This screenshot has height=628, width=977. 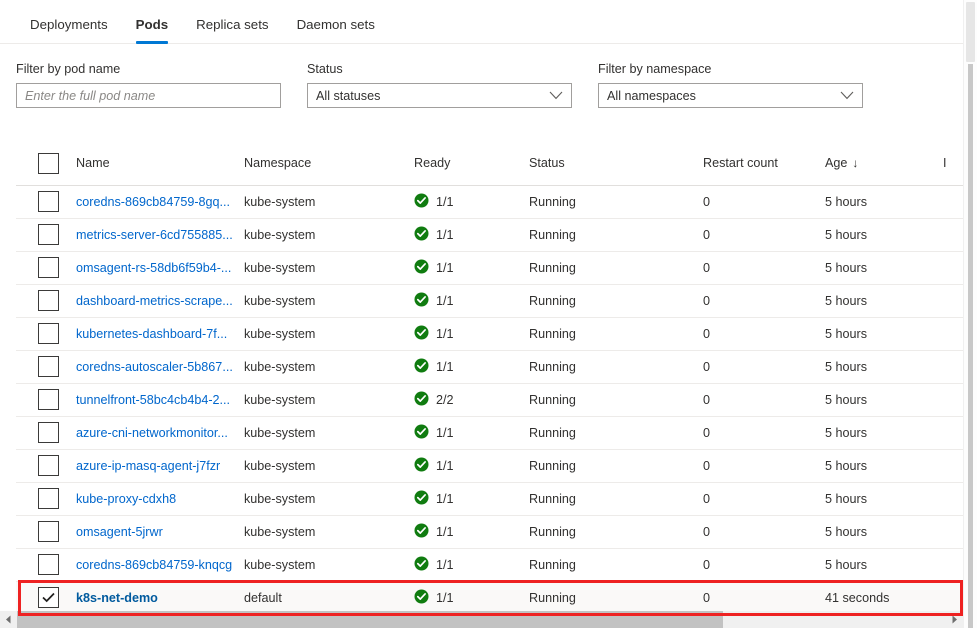 What do you see at coordinates (370, 619) in the screenshot?
I see `horizontal-scroll-thumb` at bounding box center [370, 619].